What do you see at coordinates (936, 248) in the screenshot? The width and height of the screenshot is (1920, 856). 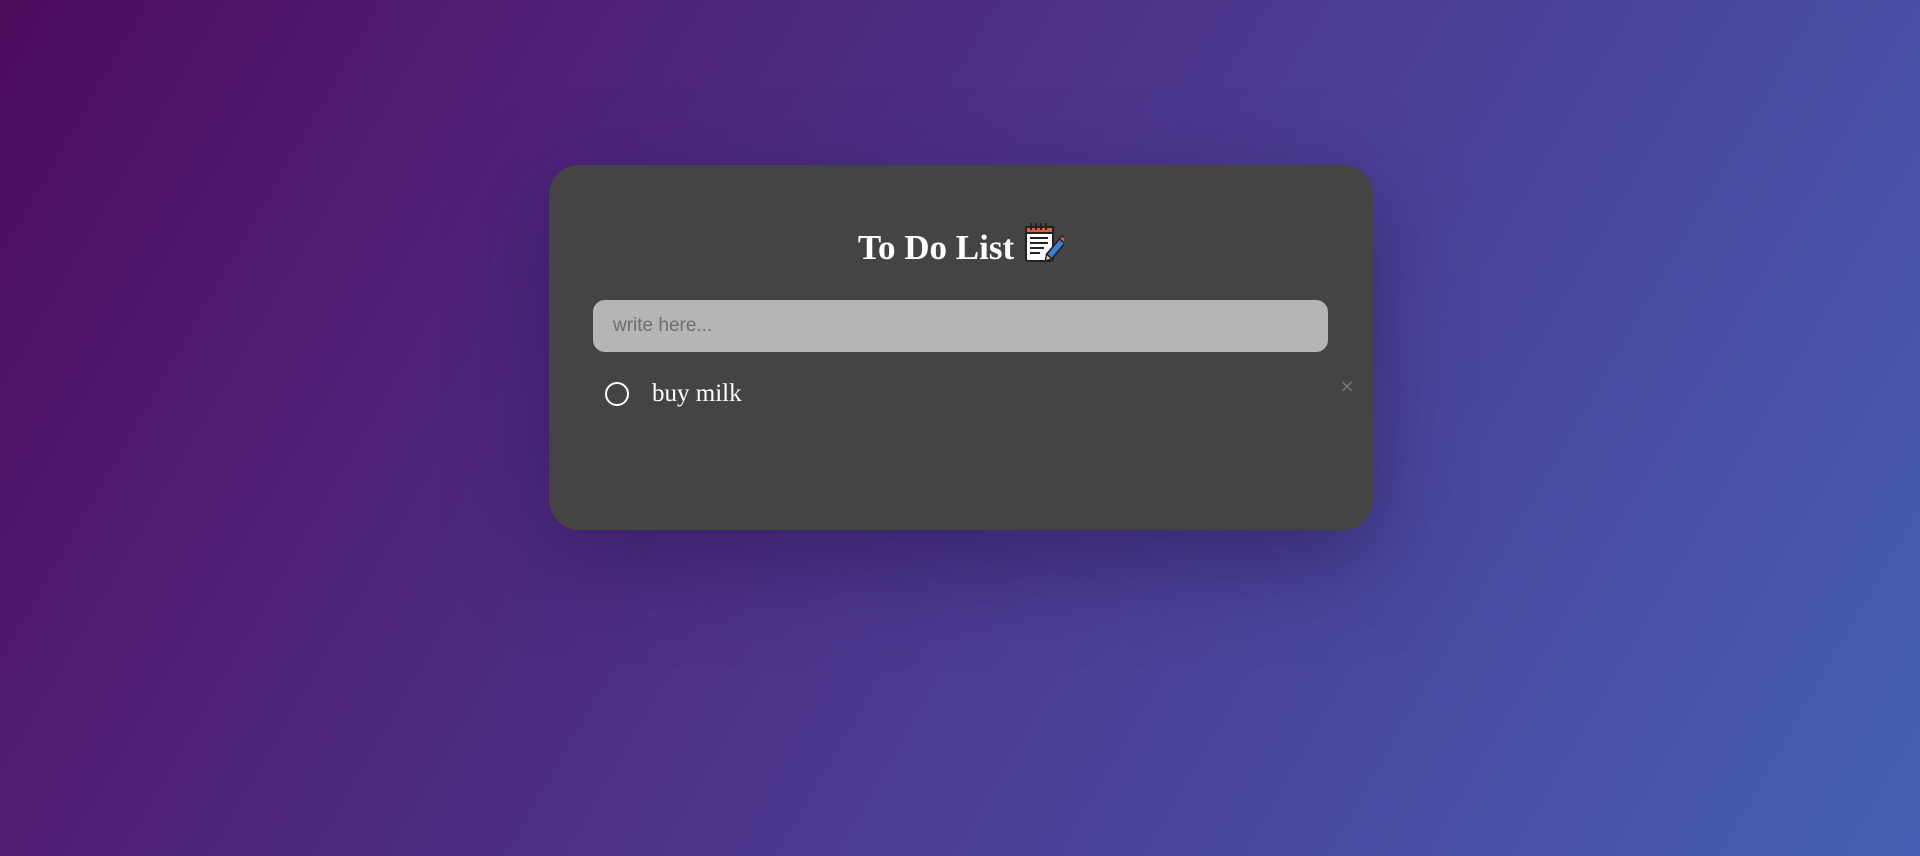 I see `title-text: To Do List` at bounding box center [936, 248].